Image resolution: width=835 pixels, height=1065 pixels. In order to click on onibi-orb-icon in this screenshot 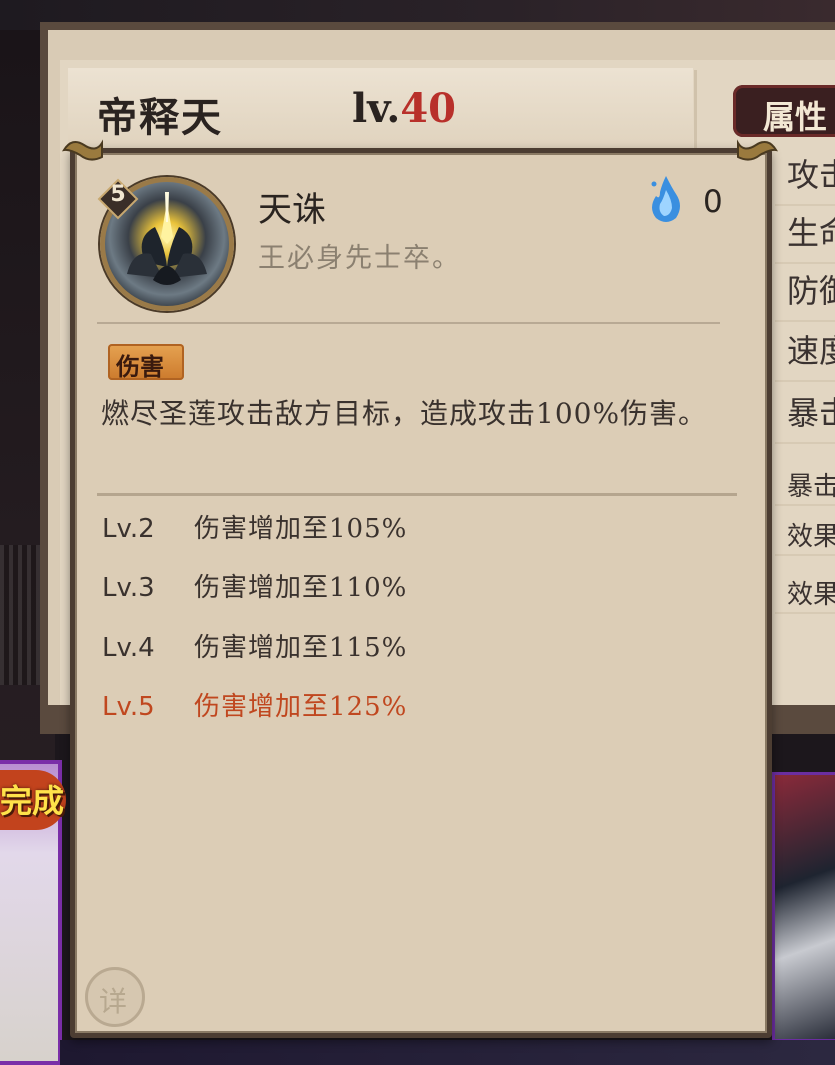, I will do `click(665, 199)`.